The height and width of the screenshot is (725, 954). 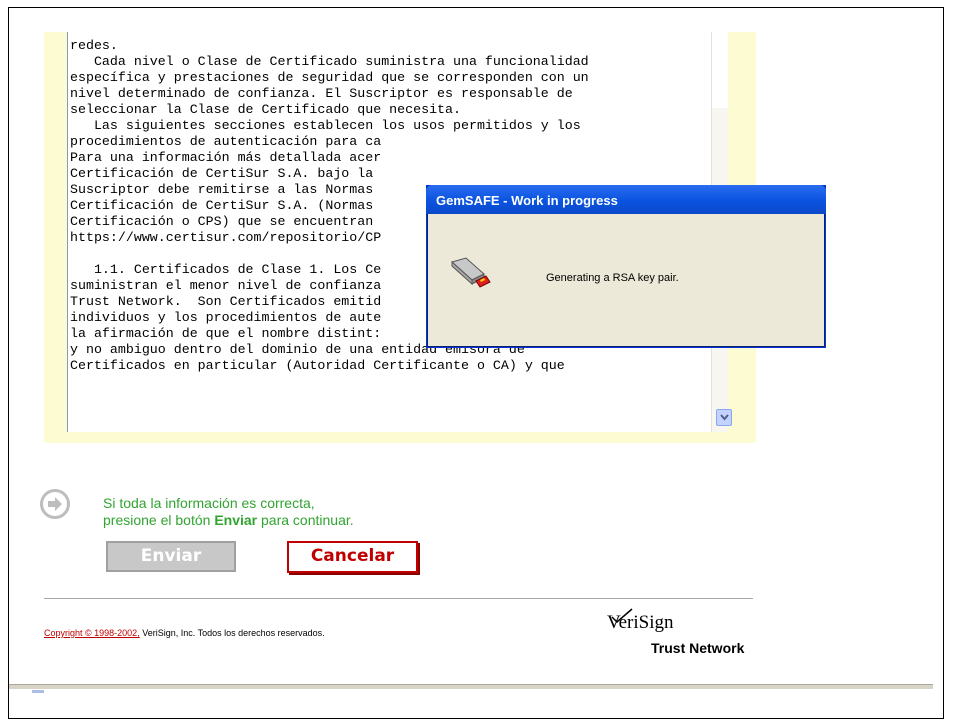 What do you see at coordinates (55, 504) in the screenshot?
I see `arrow-right-icon` at bounding box center [55, 504].